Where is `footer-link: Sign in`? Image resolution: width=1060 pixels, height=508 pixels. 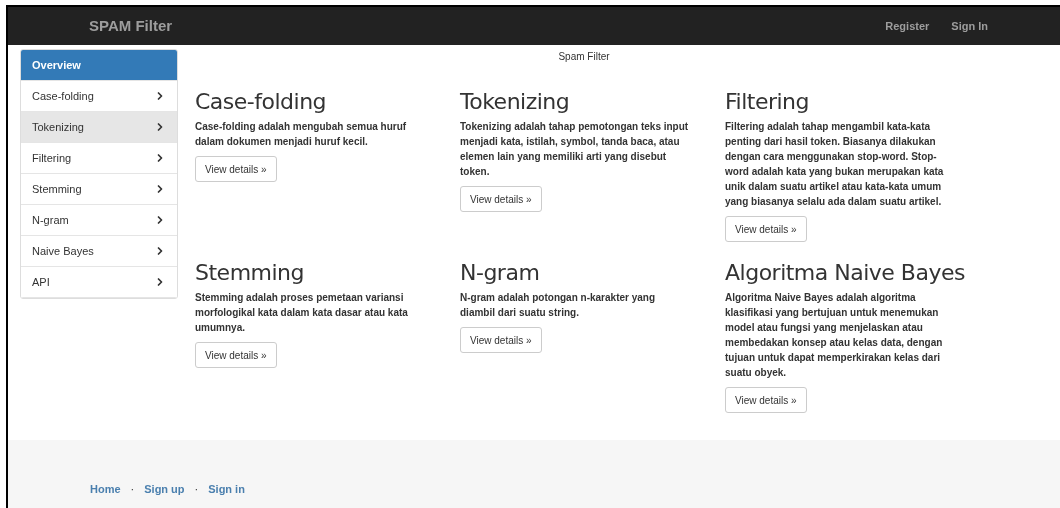 footer-link: Sign in is located at coordinates (226, 489).